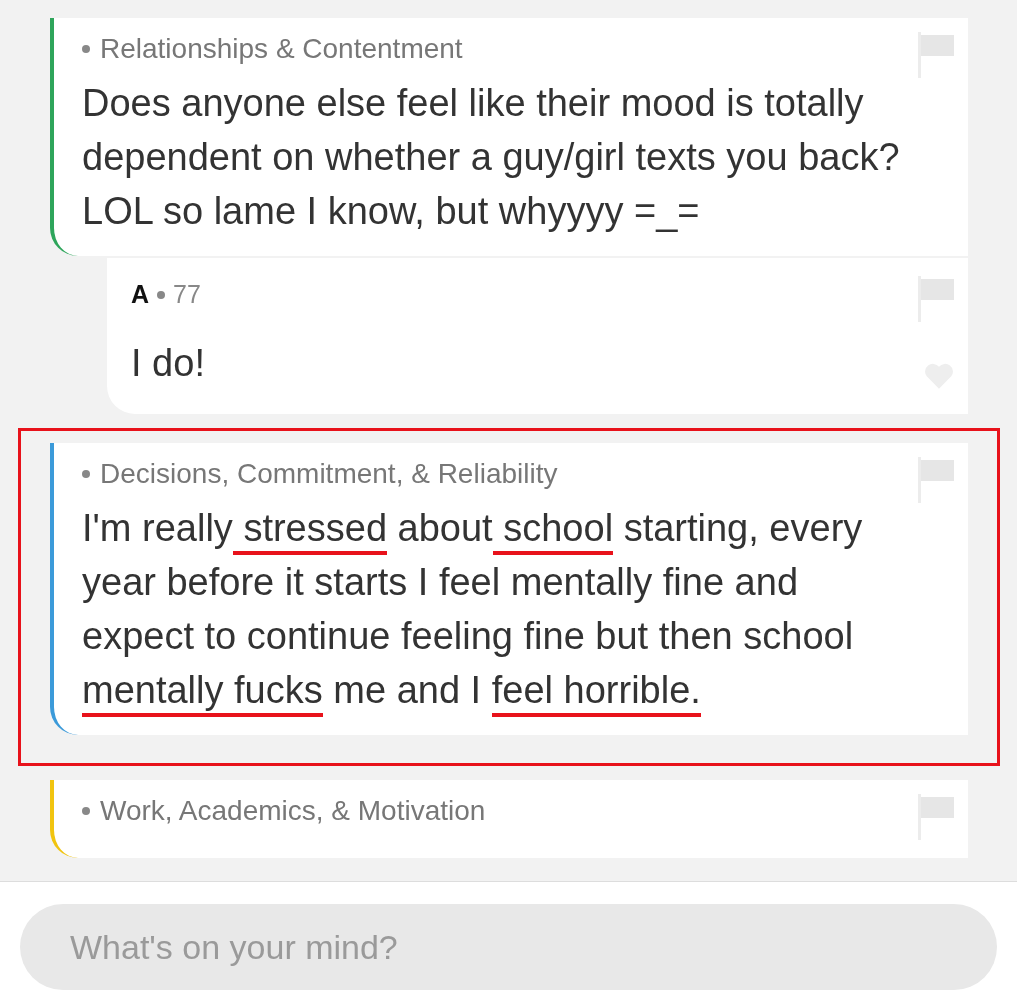  Describe the element at coordinates (329, 473) in the screenshot. I see `category-label: Decisions, Commitment, & Reliability` at that location.